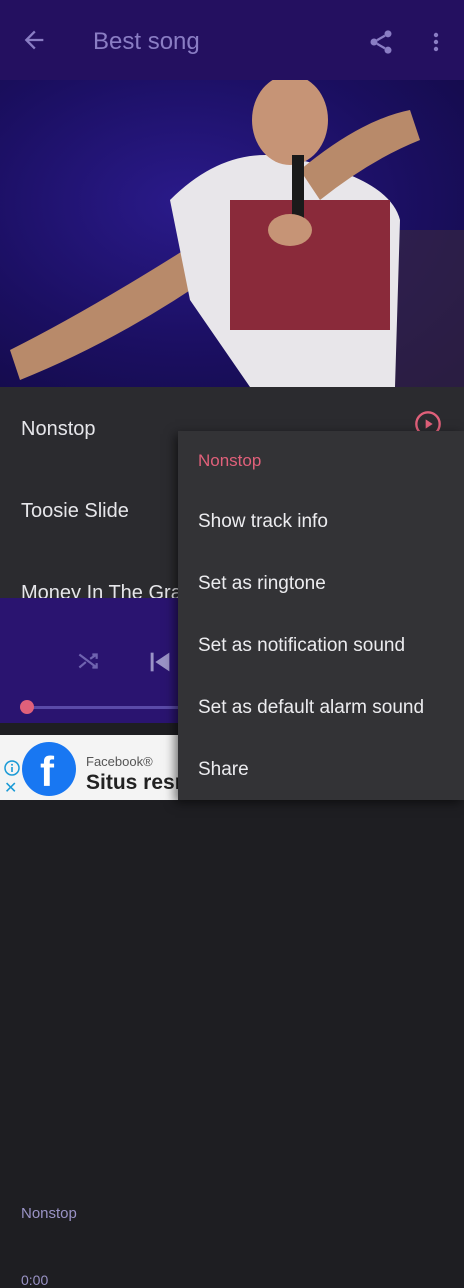  Describe the element at coordinates (146, 41) in the screenshot. I see `page-title: Best song` at that location.